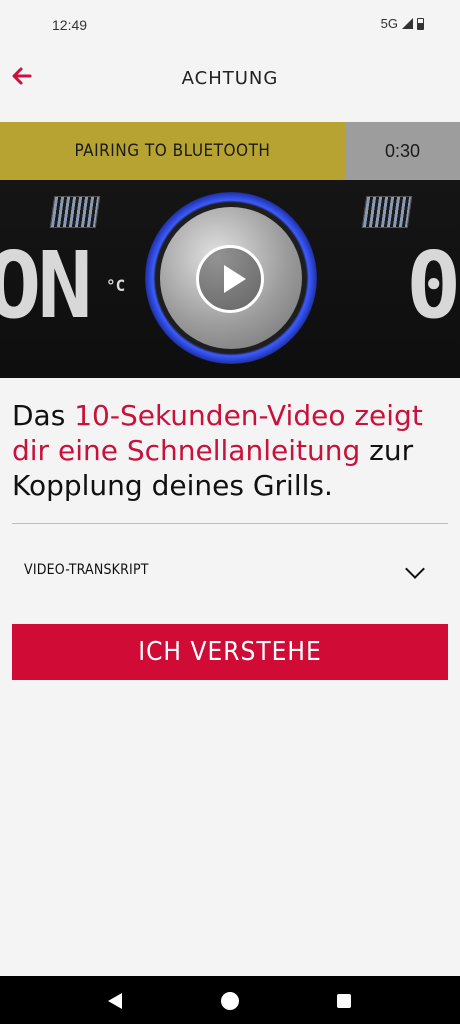 The width and height of the screenshot is (460, 1024). I want to click on video-transcript-toggle: VIDEO-TRANSKRIPT, so click(230, 571).